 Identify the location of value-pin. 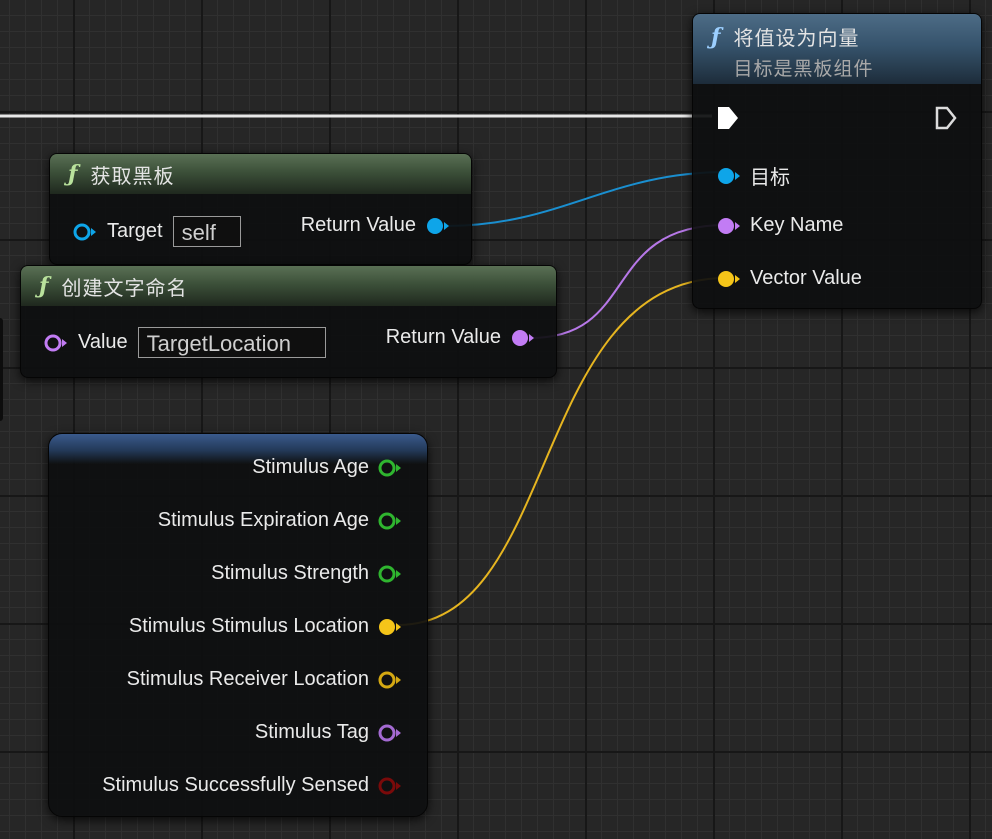
(56, 343).